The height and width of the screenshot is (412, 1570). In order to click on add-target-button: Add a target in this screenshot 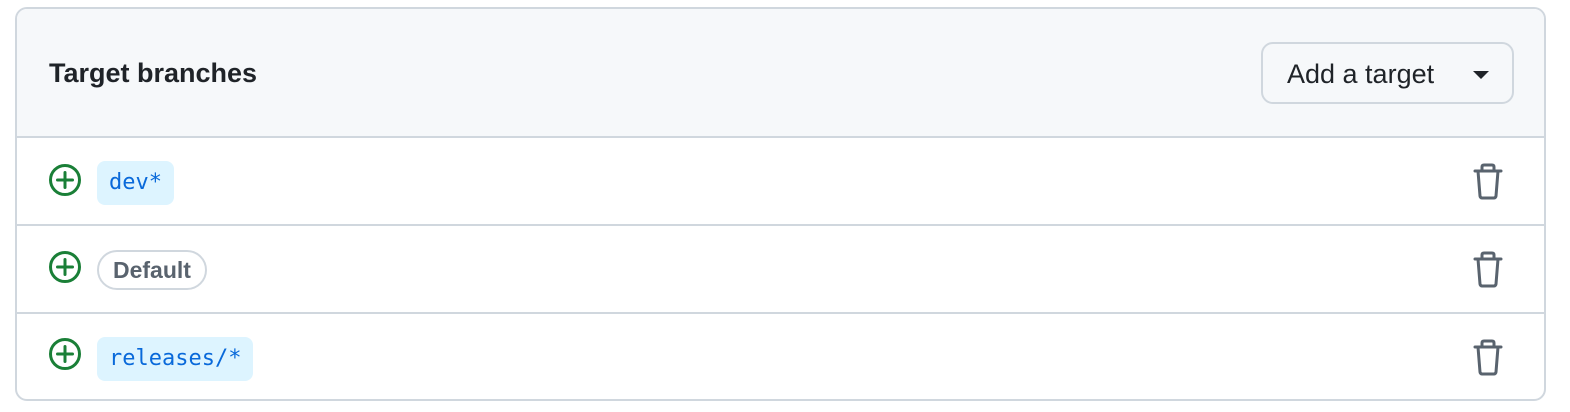, I will do `click(1387, 73)`.